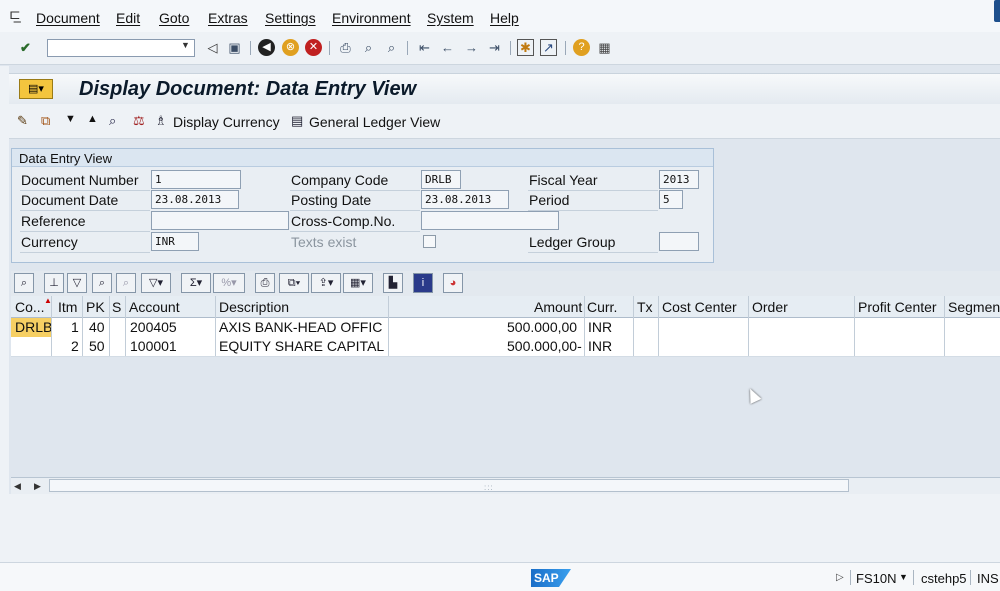 This screenshot has height=591, width=1000. What do you see at coordinates (345, 47) in the screenshot?
I see `print-icon: ⎙` at bounding box center [345, 47].